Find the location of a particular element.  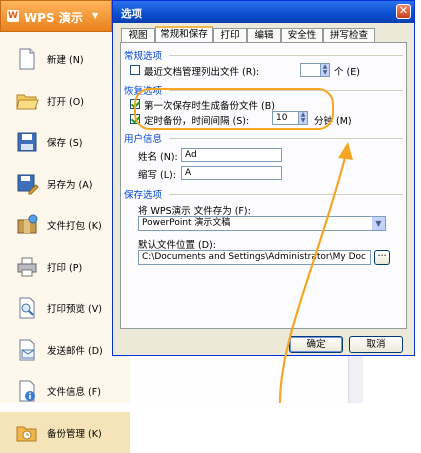

tab-general-save: 常规和保存 is located at coordinates (184, 34).